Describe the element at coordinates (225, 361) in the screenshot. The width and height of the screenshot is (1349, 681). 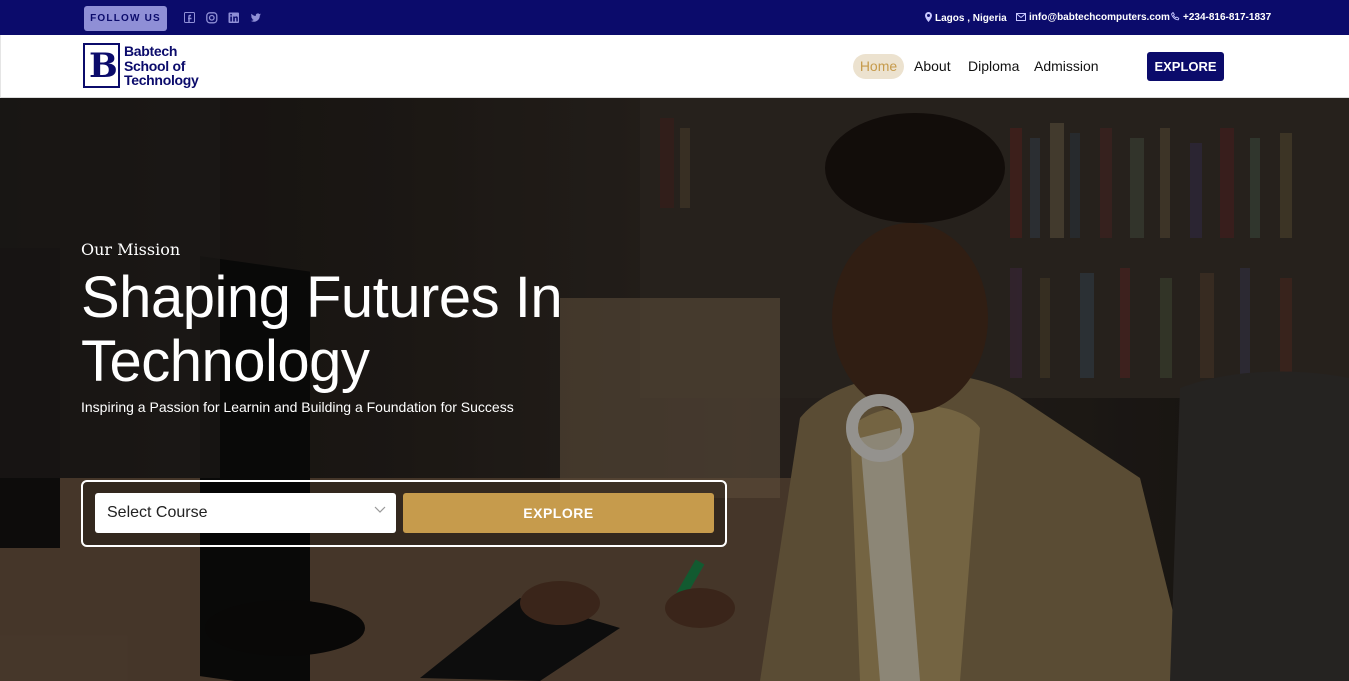
I see `hero-headline-line2: Technology` at that location.